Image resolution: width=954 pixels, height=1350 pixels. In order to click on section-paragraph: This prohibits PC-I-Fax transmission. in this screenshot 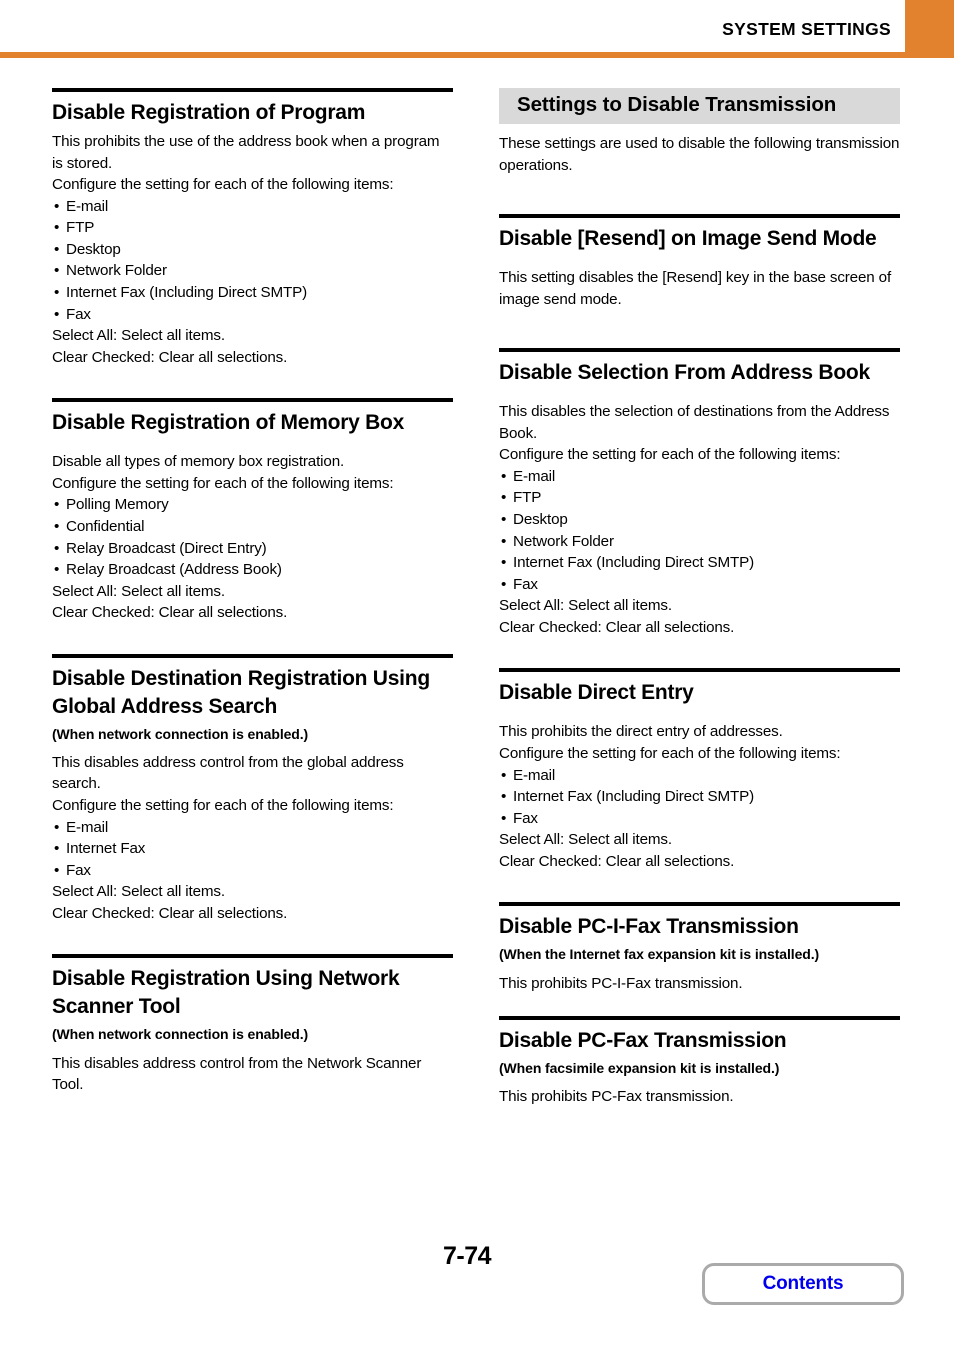, I will do `click(621, 983)`.